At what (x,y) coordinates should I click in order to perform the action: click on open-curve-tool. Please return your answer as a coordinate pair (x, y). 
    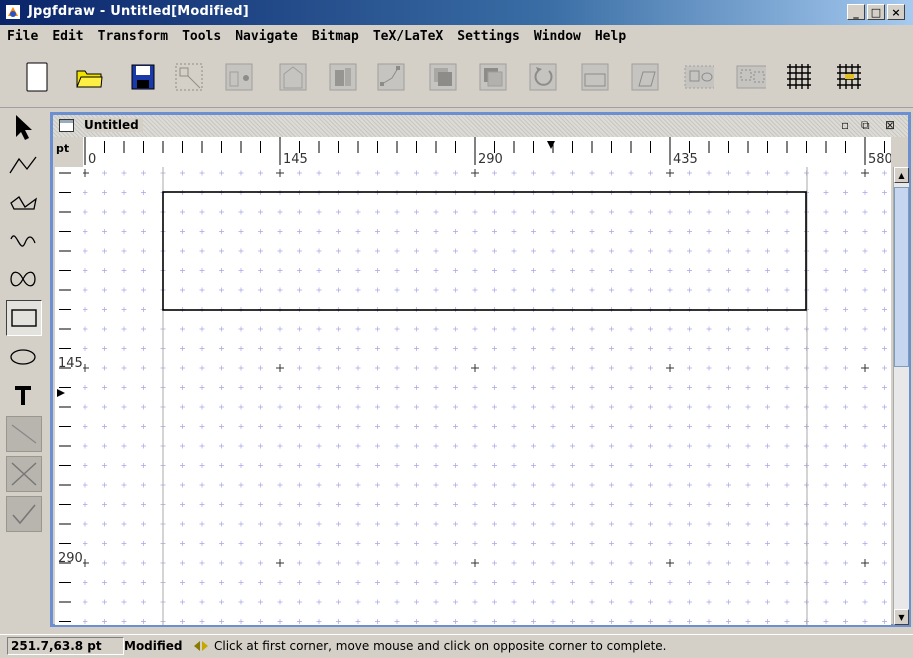
    Looking at the image, I should click on (23, 241).